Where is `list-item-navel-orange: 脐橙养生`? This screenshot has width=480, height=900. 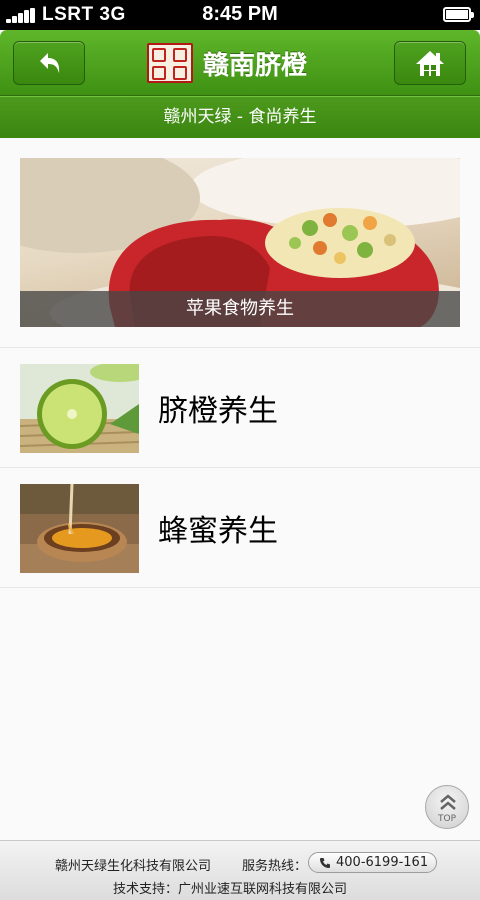
list-item-navel-orange: 脐橙养生 is located at coordinates (240, 407).